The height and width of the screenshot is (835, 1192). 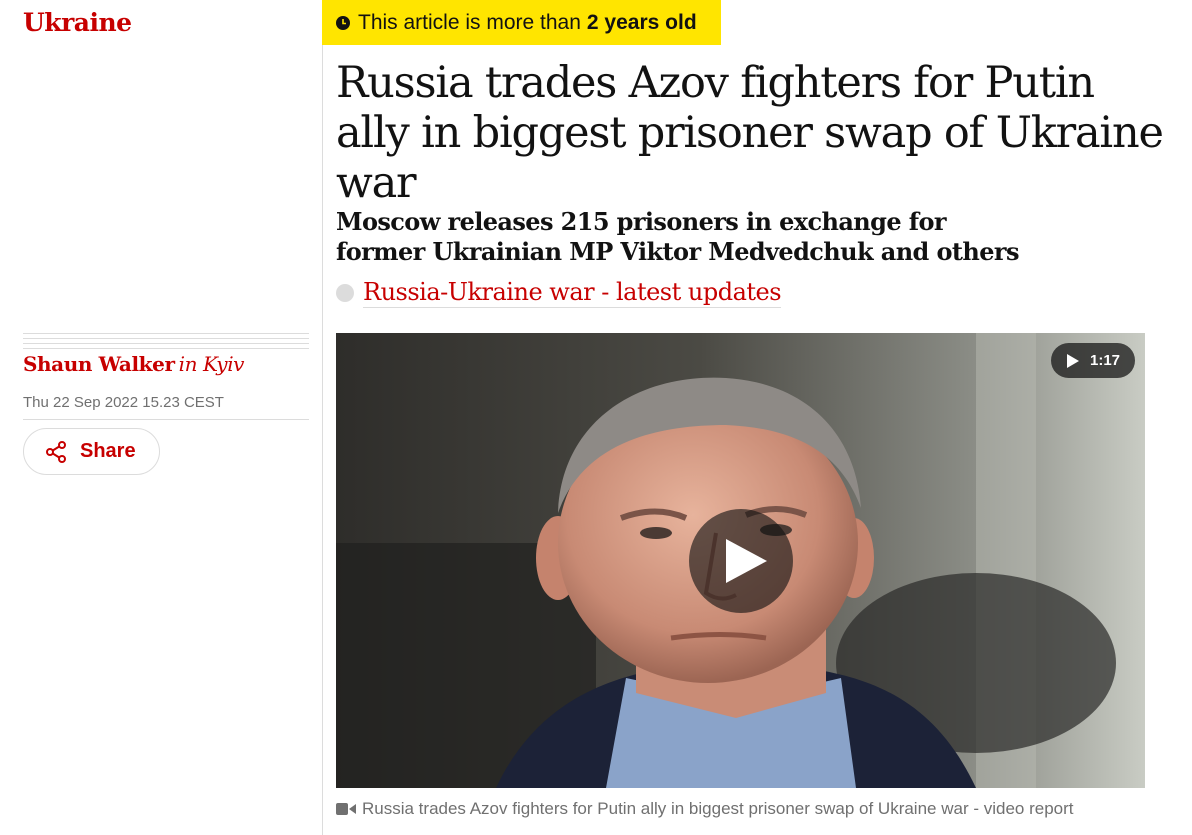 I want to click on age-warning-age: 2 years old, so click(x=641, y=22).